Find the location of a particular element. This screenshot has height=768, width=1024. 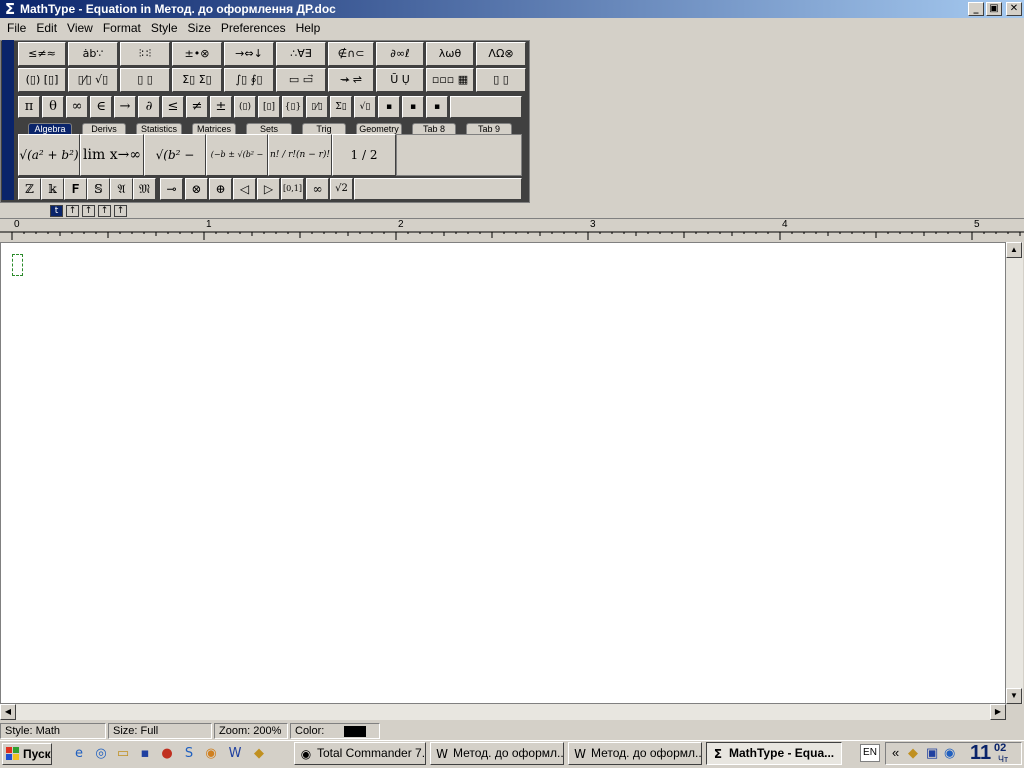

symbol-pi: π is located at coordinates (29, 107).